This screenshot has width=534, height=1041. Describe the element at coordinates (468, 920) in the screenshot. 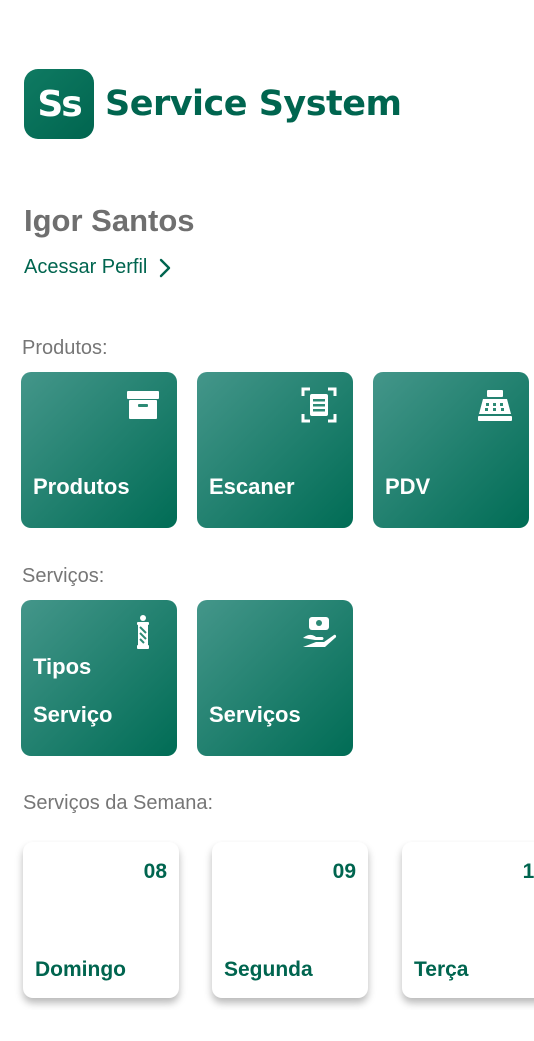

I see `day-card-terca: 10 Terça` at that location.